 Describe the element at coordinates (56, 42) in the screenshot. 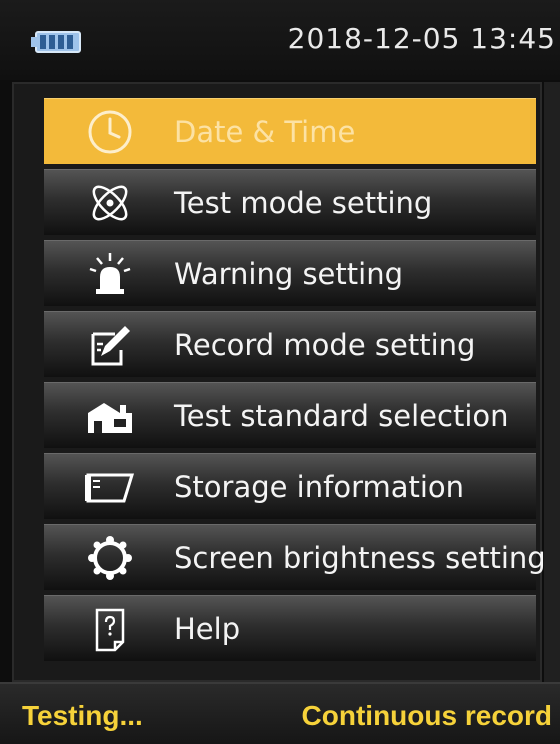

I see `battery-full-icon` at that location.